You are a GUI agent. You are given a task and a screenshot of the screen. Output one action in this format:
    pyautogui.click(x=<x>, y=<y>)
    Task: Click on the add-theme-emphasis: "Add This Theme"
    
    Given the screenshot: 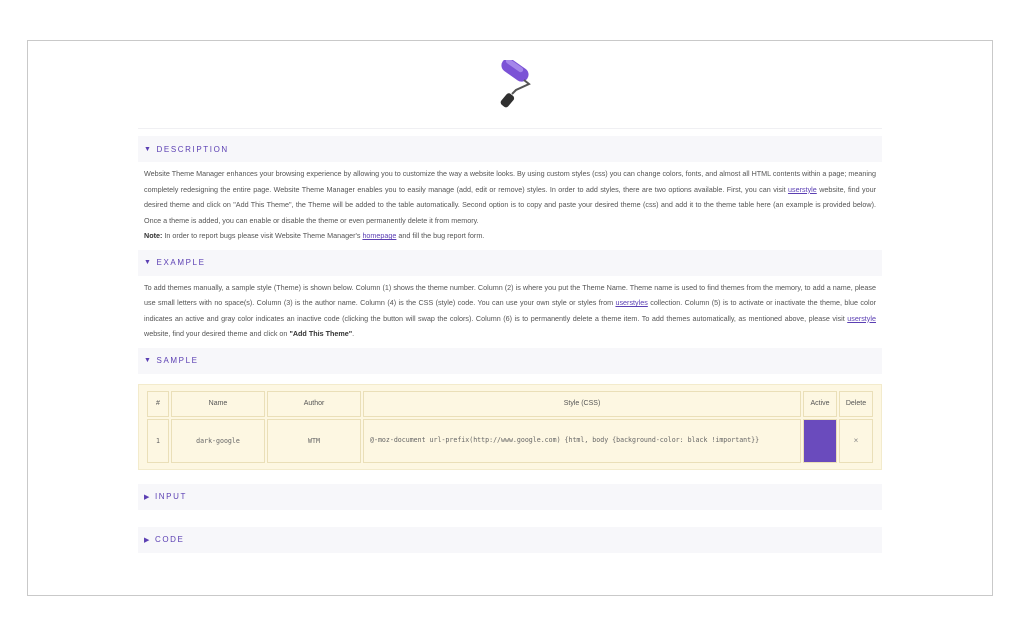 What is the action you would take?
    pyautogui.click(x=321, y=333)
    